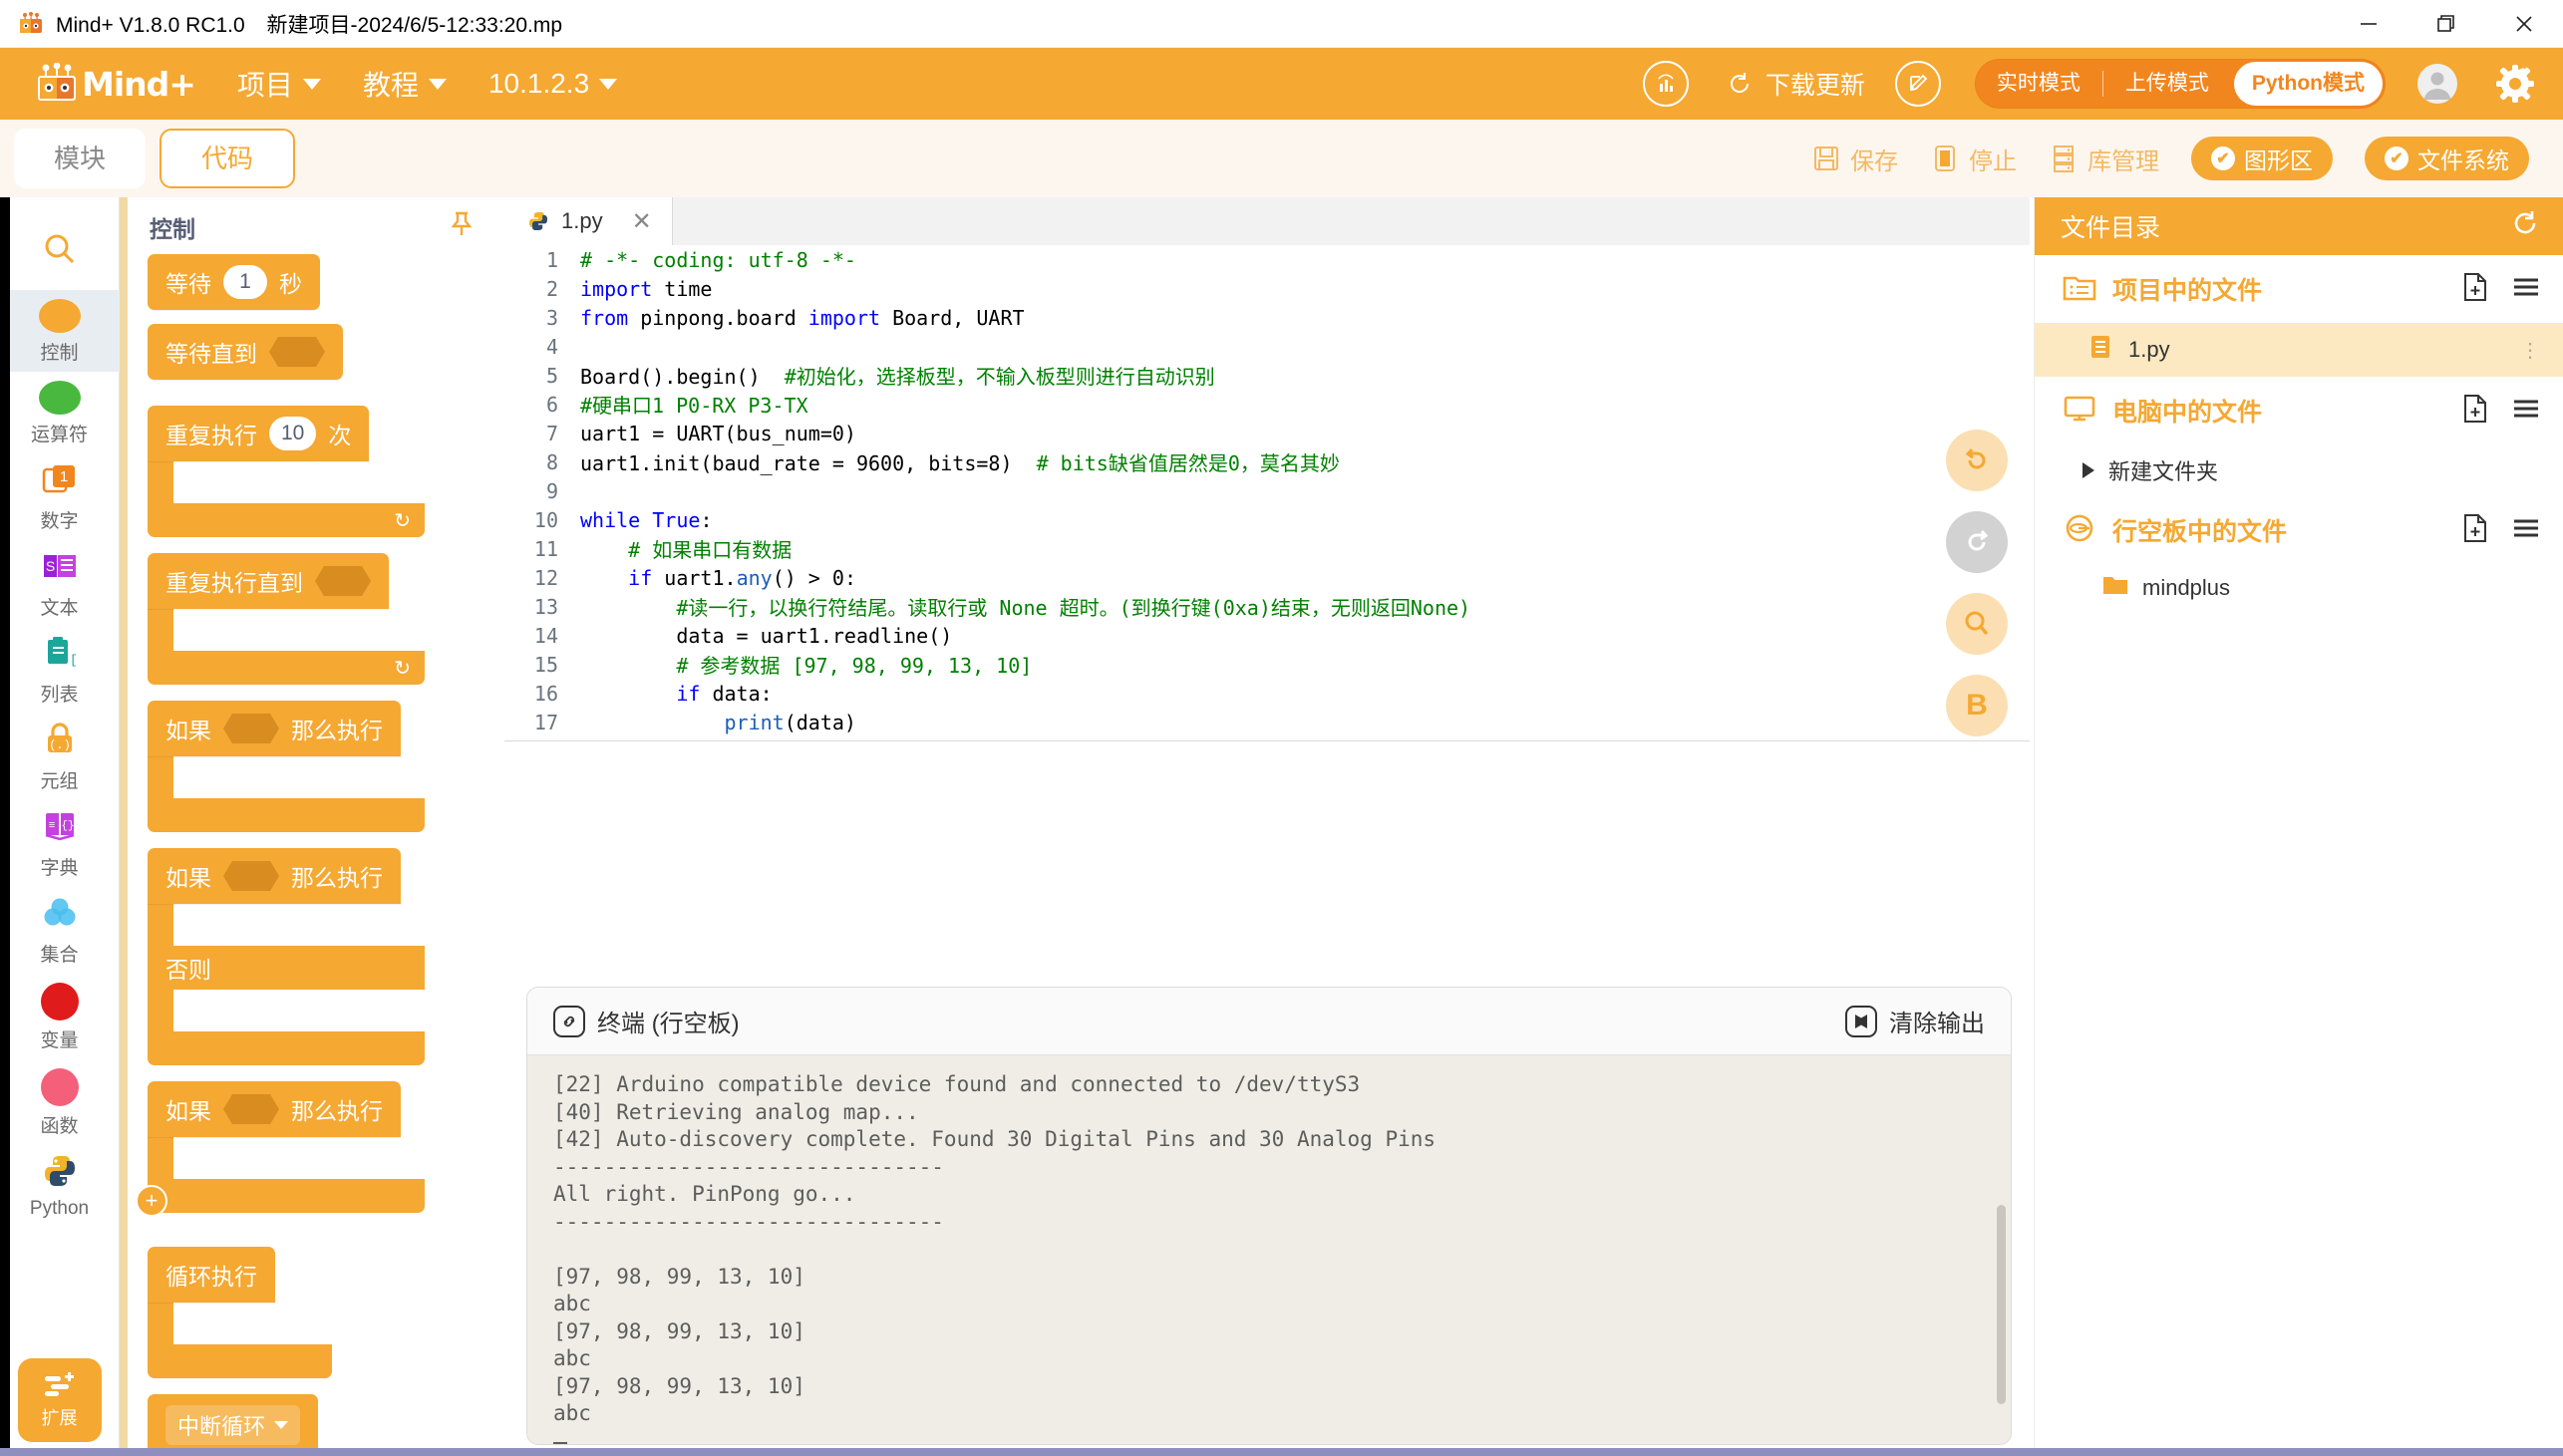  I want to click on bottom-strip, so click(1281, 1452).